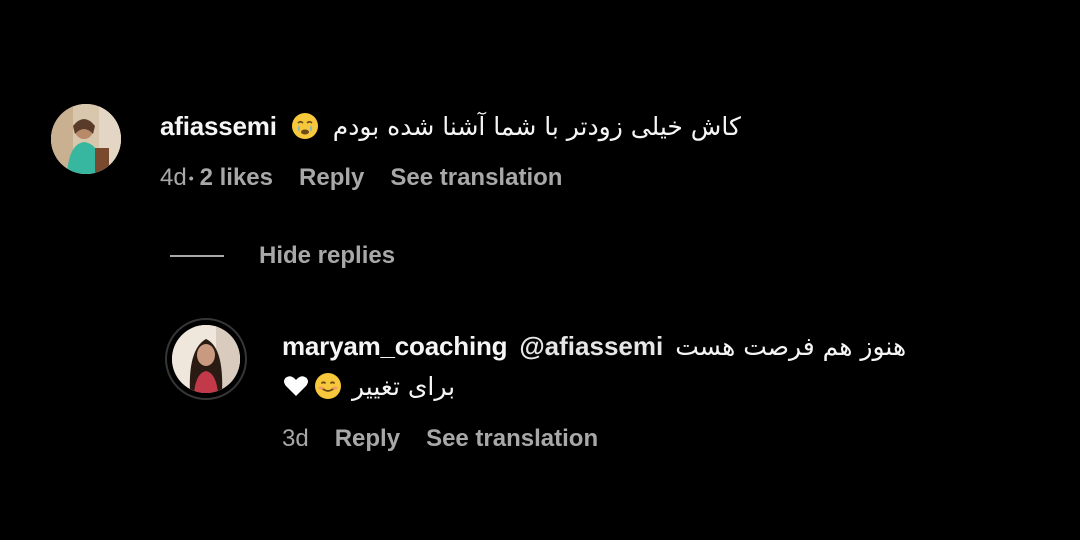 The height and width of the screenshot is (540, 1080). Describe the element at coordinates (328, 386) in the screenshot. I see `smiling-face-icon` at that location.